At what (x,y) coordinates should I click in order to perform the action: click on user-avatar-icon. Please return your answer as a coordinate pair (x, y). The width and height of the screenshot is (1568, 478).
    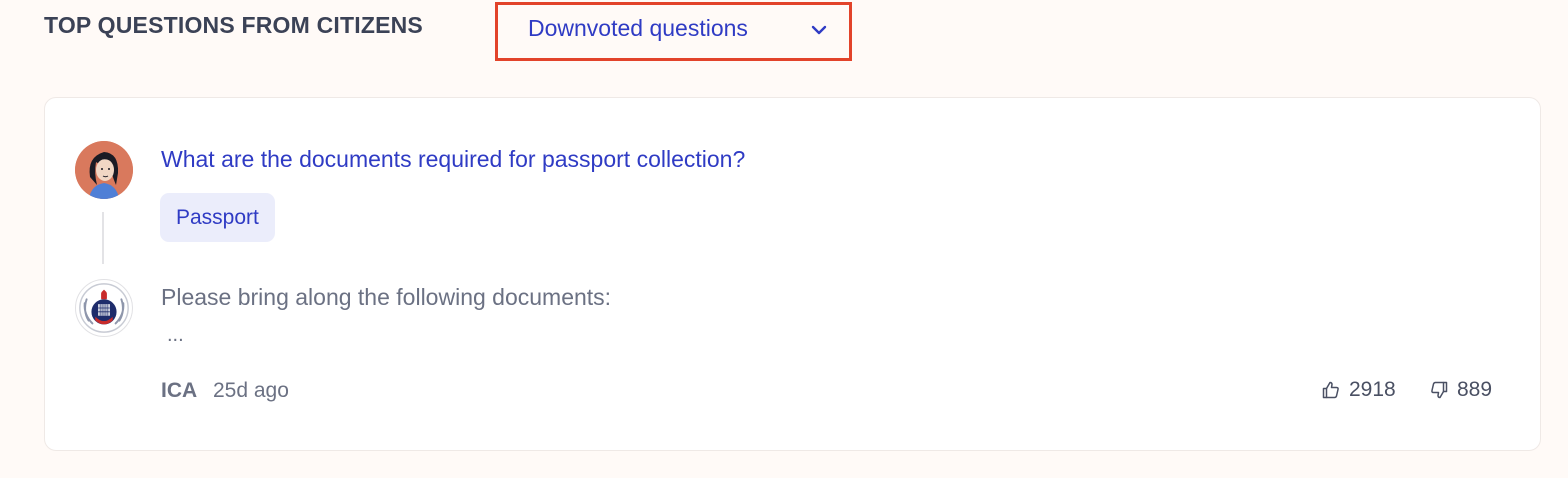
    Looking at the image, I should click on (104, 170).